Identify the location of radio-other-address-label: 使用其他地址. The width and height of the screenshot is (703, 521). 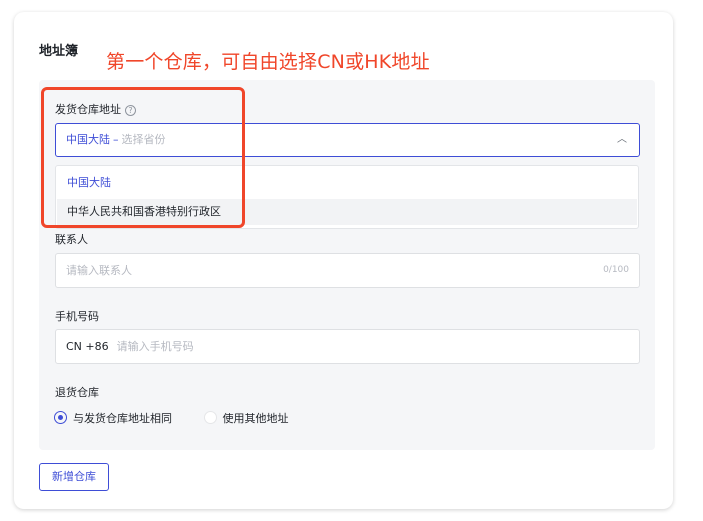
(255, 418).